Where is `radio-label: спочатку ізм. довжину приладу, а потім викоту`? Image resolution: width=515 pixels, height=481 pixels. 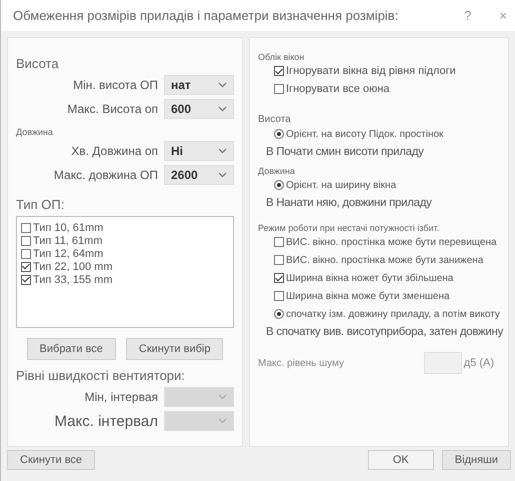
radio-label: спочатку ізм. довжину приладу, а потім викоту is located at coordinates (393, 314).